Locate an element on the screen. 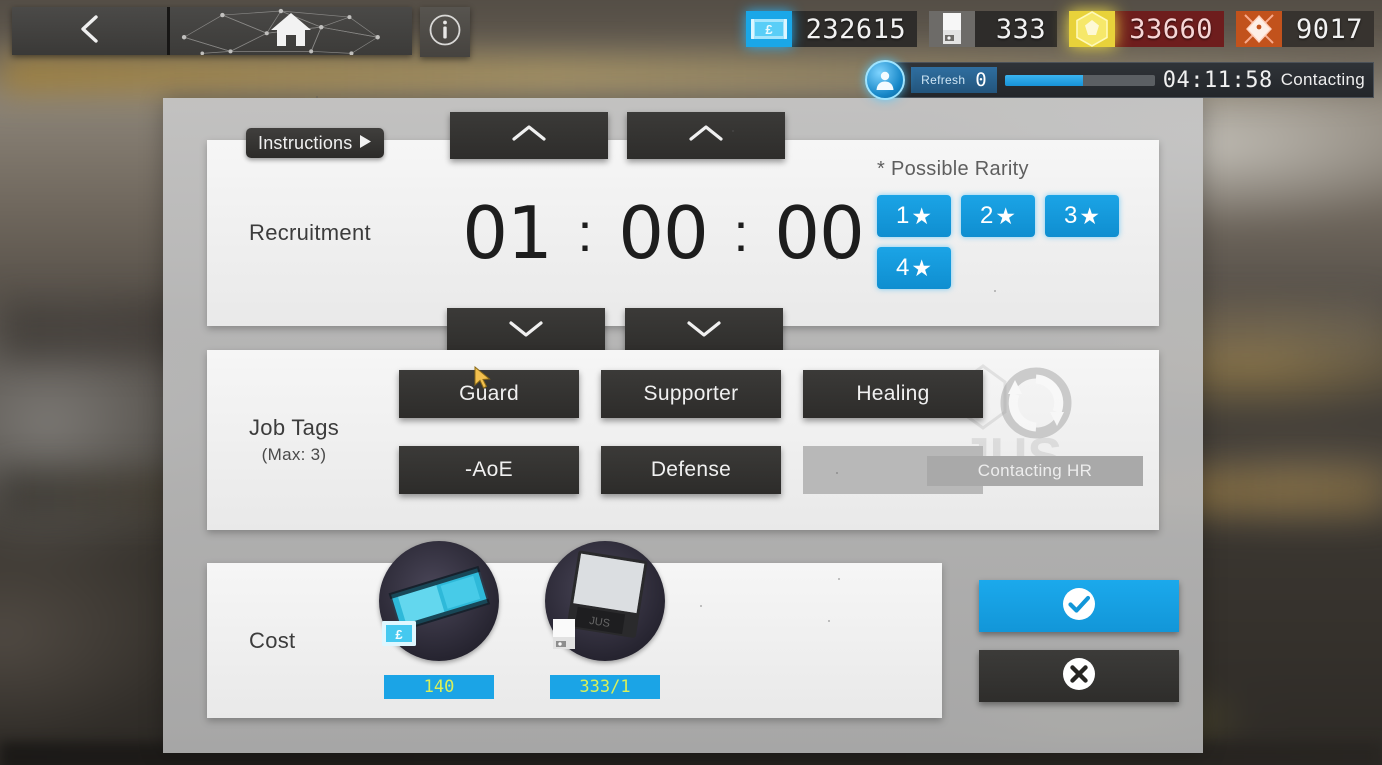  recruitment-timer: 01 : 00 : 00 is located at coordinates (697, 233).